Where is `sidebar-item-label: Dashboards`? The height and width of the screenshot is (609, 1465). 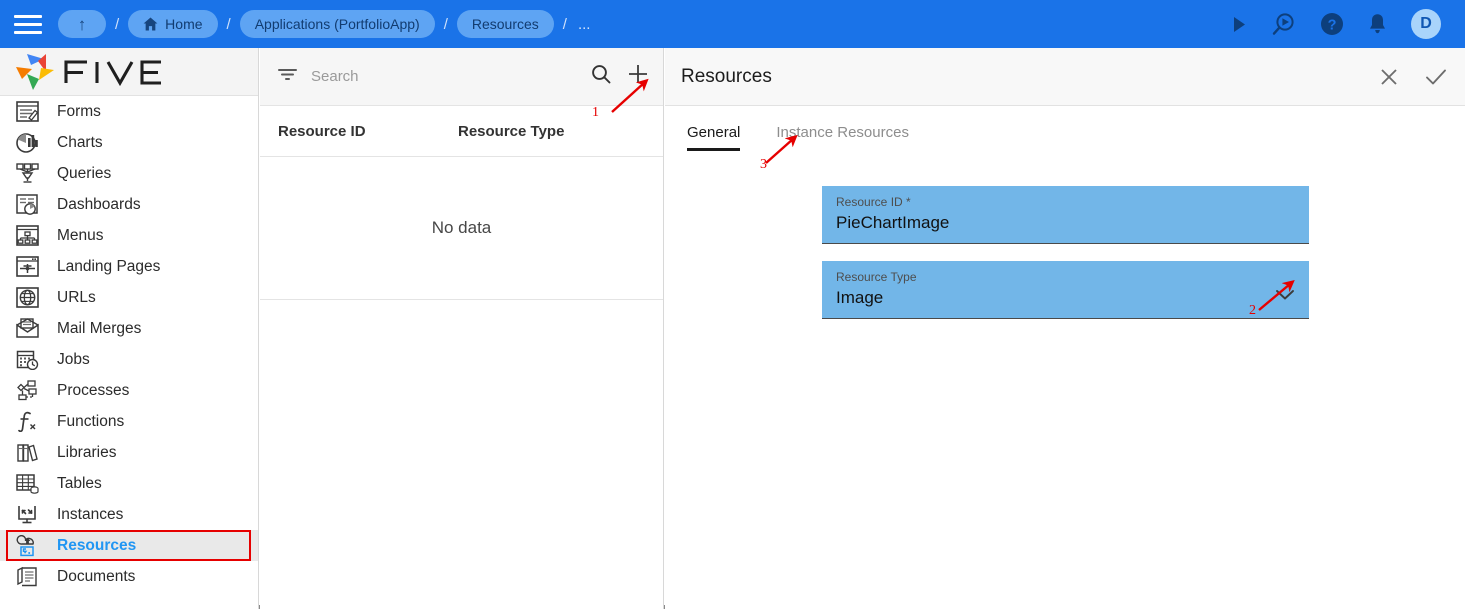
sidebar-item-label: Dashboards is located at coordinates (99, 204).